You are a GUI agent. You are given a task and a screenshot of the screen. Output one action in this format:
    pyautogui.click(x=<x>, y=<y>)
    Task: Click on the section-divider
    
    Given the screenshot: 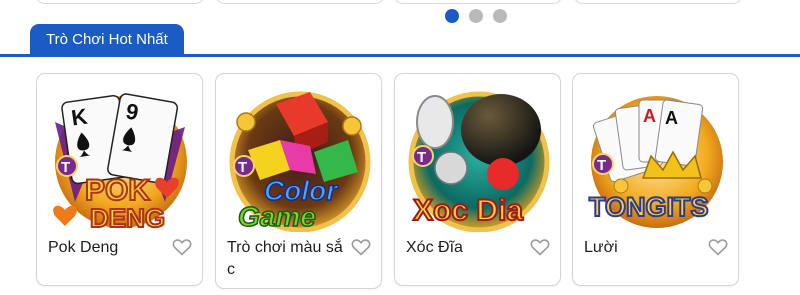 What is the action you would take?
    pyautogui.click(x=400, y=55)
    